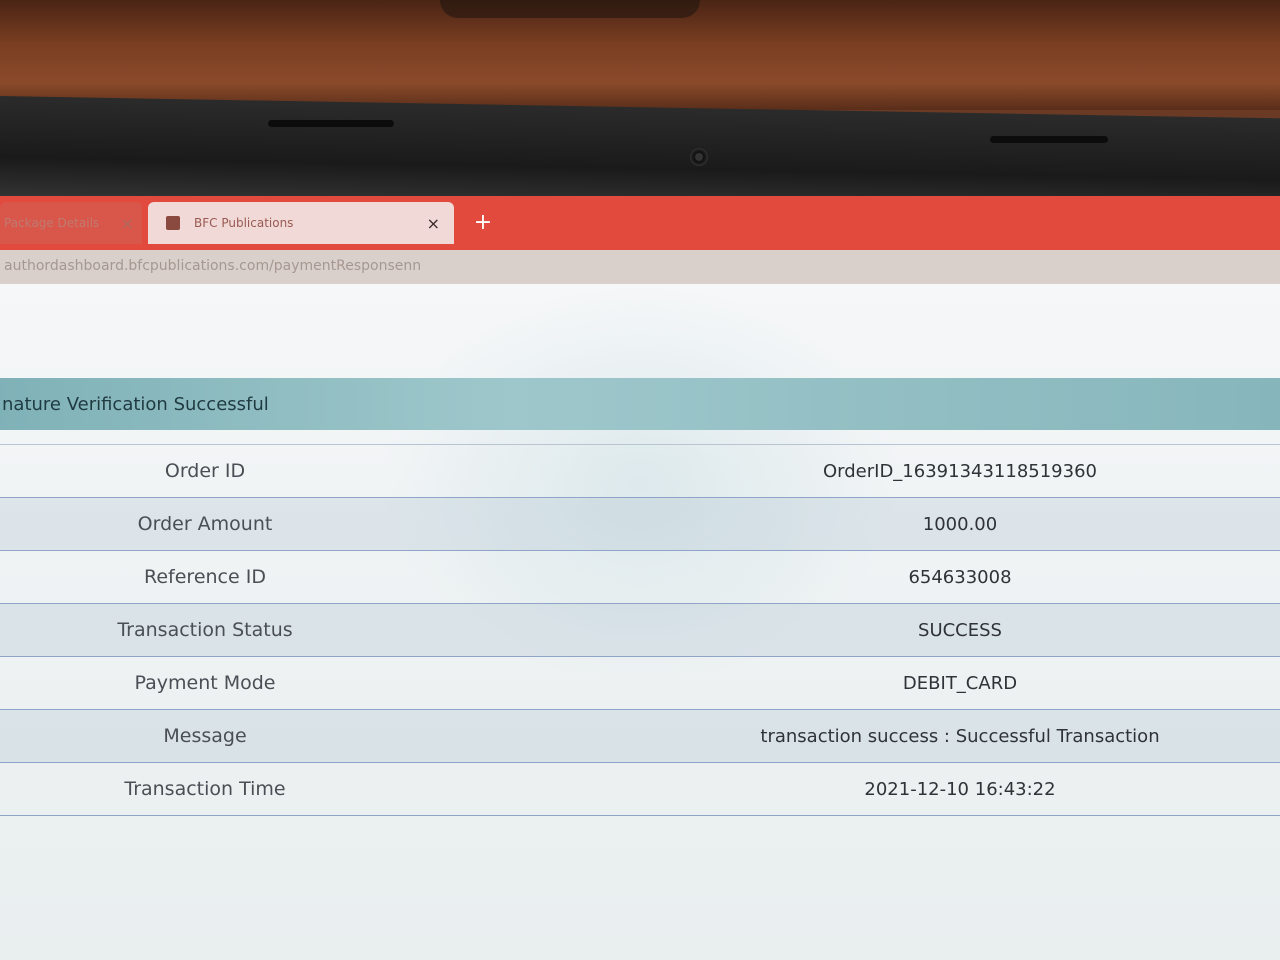 The image size is (1280, 960). I want to click on speaker-grille-left, so click(331, 123).